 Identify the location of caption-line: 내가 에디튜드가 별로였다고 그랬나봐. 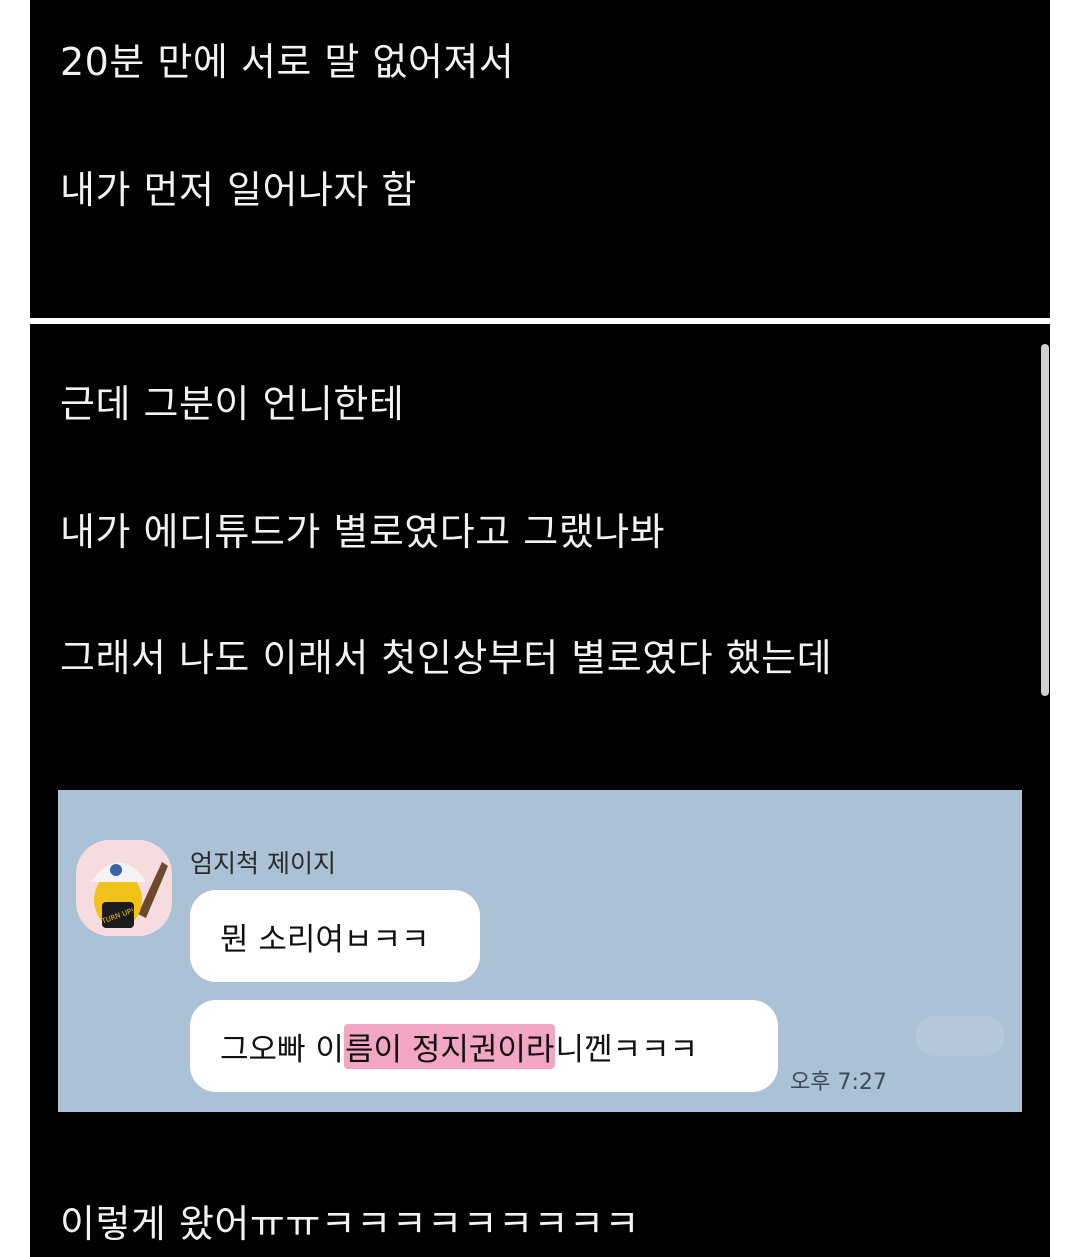
(363, 532).